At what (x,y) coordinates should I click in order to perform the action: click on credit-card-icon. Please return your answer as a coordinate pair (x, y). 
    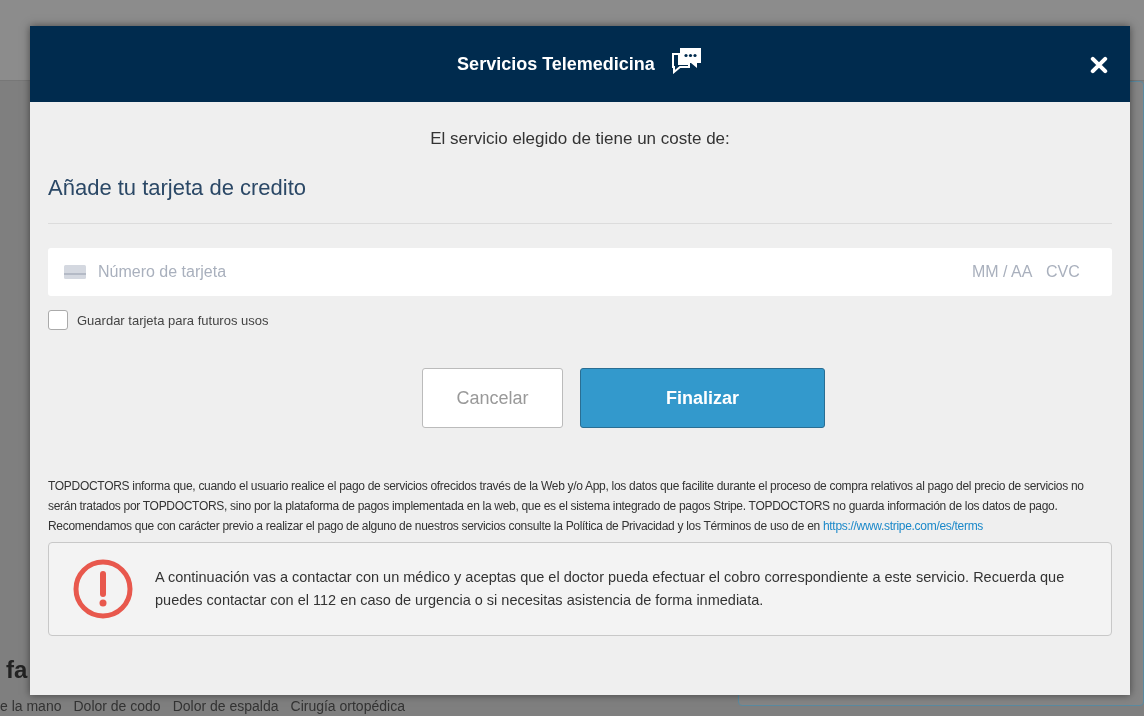
    Looking at the image, I should click on (75, 272).